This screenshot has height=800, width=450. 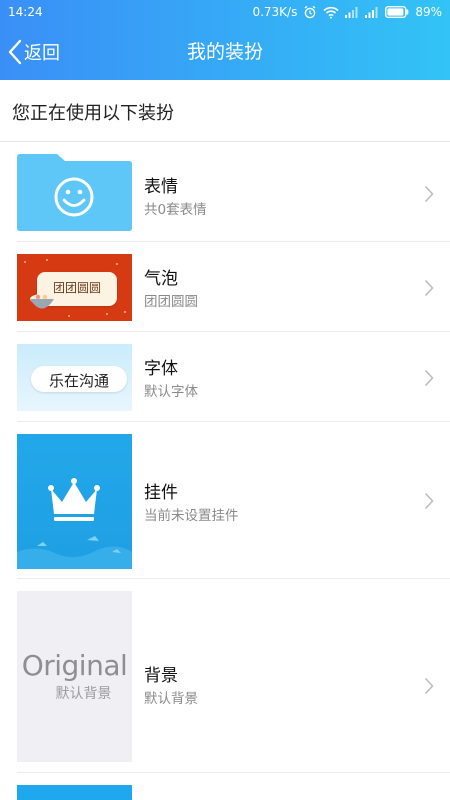 I want to click on title-bar: 返回 我的装扮, so click(x=225, y=52).